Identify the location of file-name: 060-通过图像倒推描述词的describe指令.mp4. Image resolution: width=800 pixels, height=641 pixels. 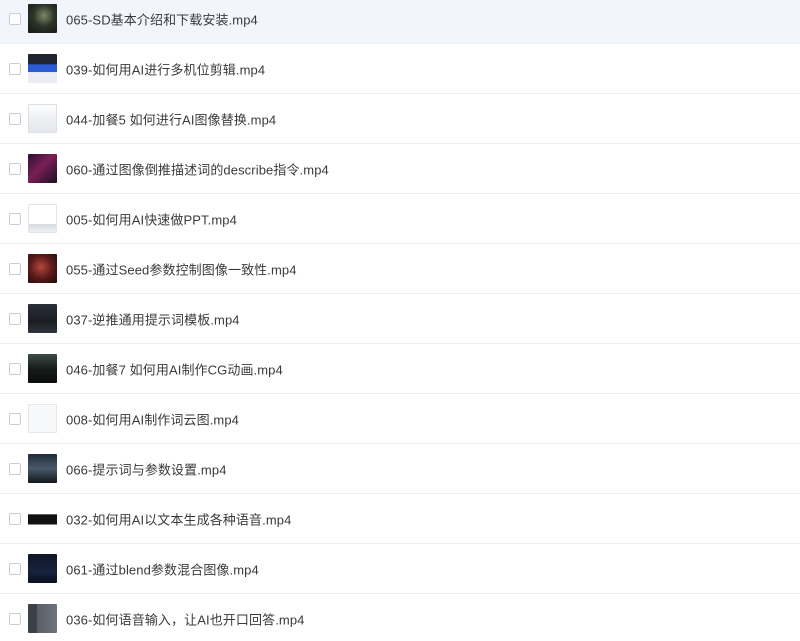
(197, 168).